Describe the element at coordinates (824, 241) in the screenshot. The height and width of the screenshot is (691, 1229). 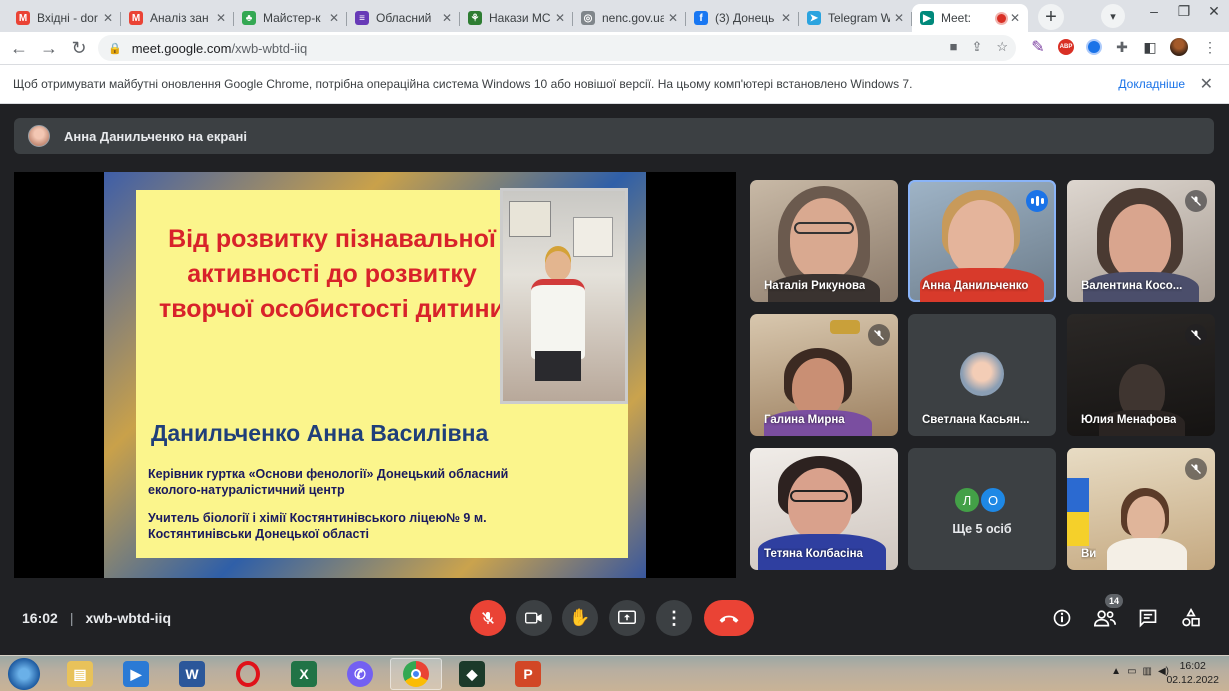
I see `participant-tile: Наталія Рикунова` at that location.